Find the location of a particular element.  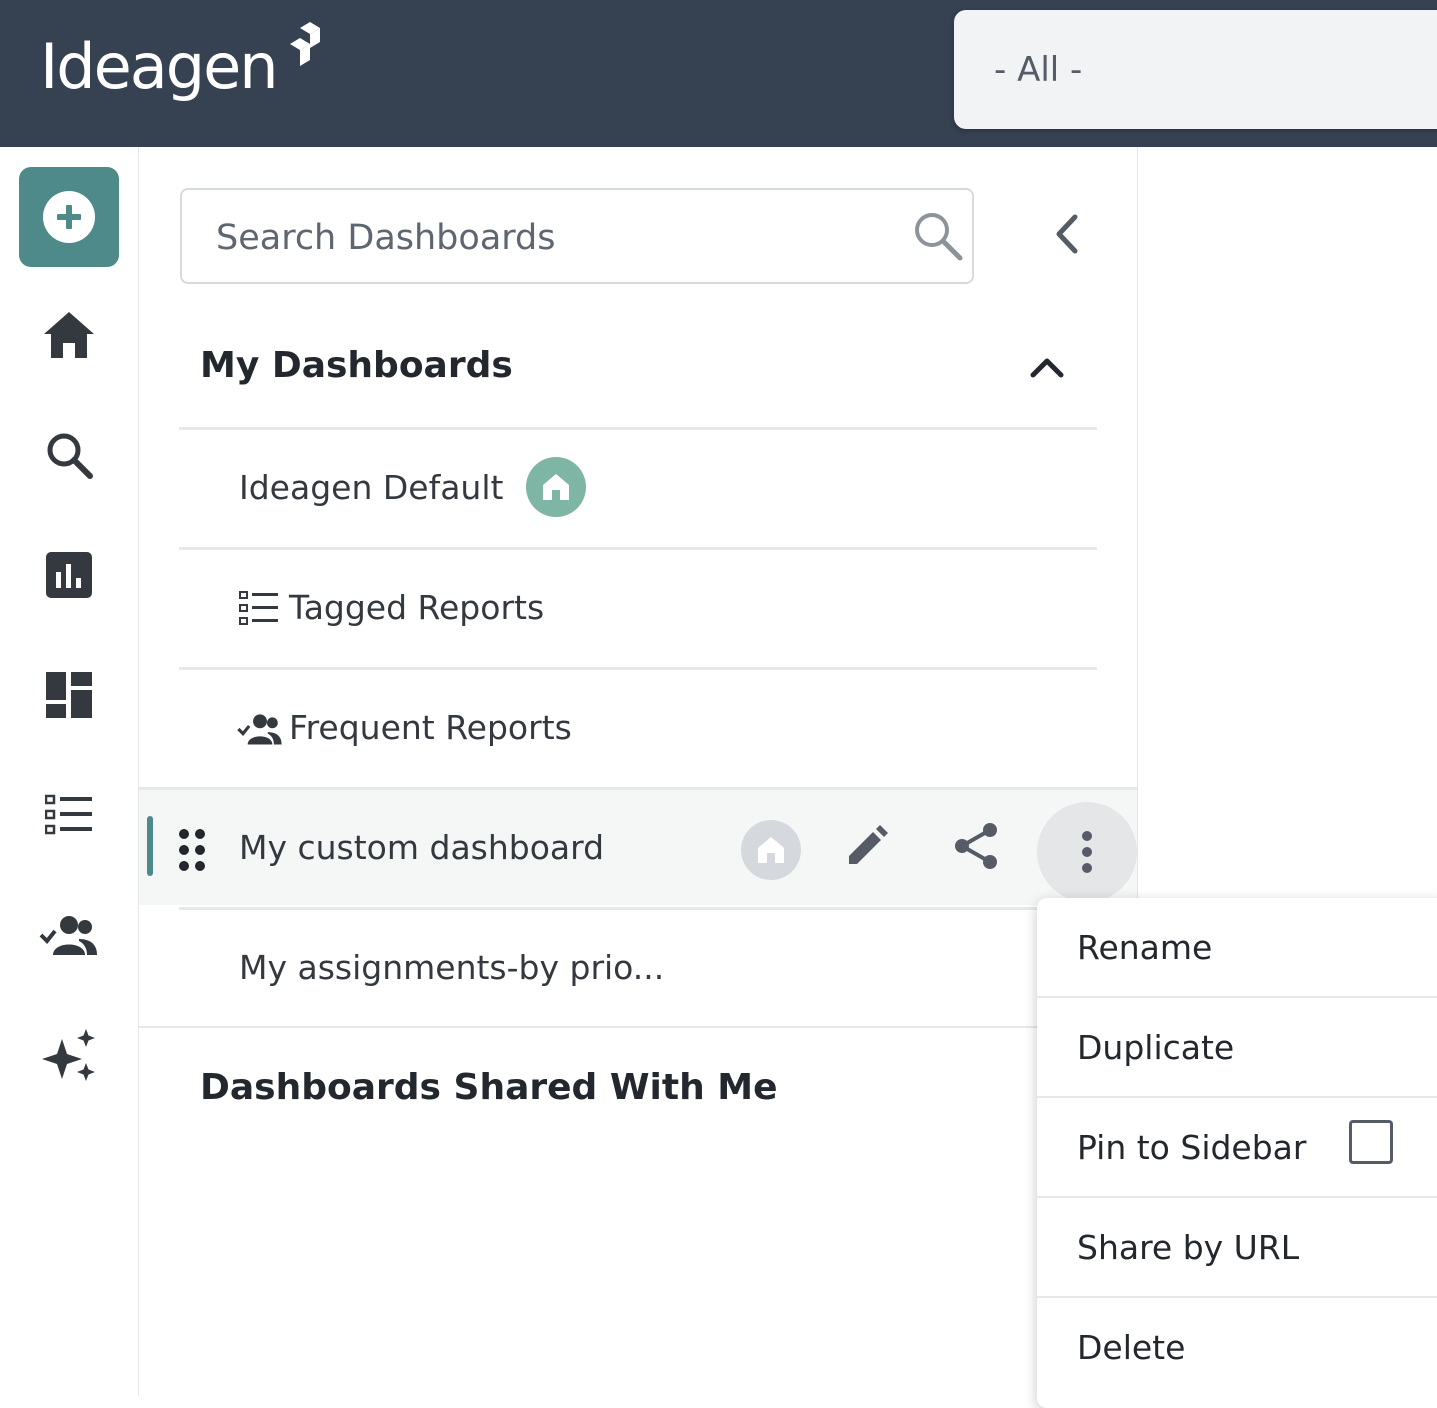

collapse-panel-chevron-left-icon is located at coordinates (1067, 234).